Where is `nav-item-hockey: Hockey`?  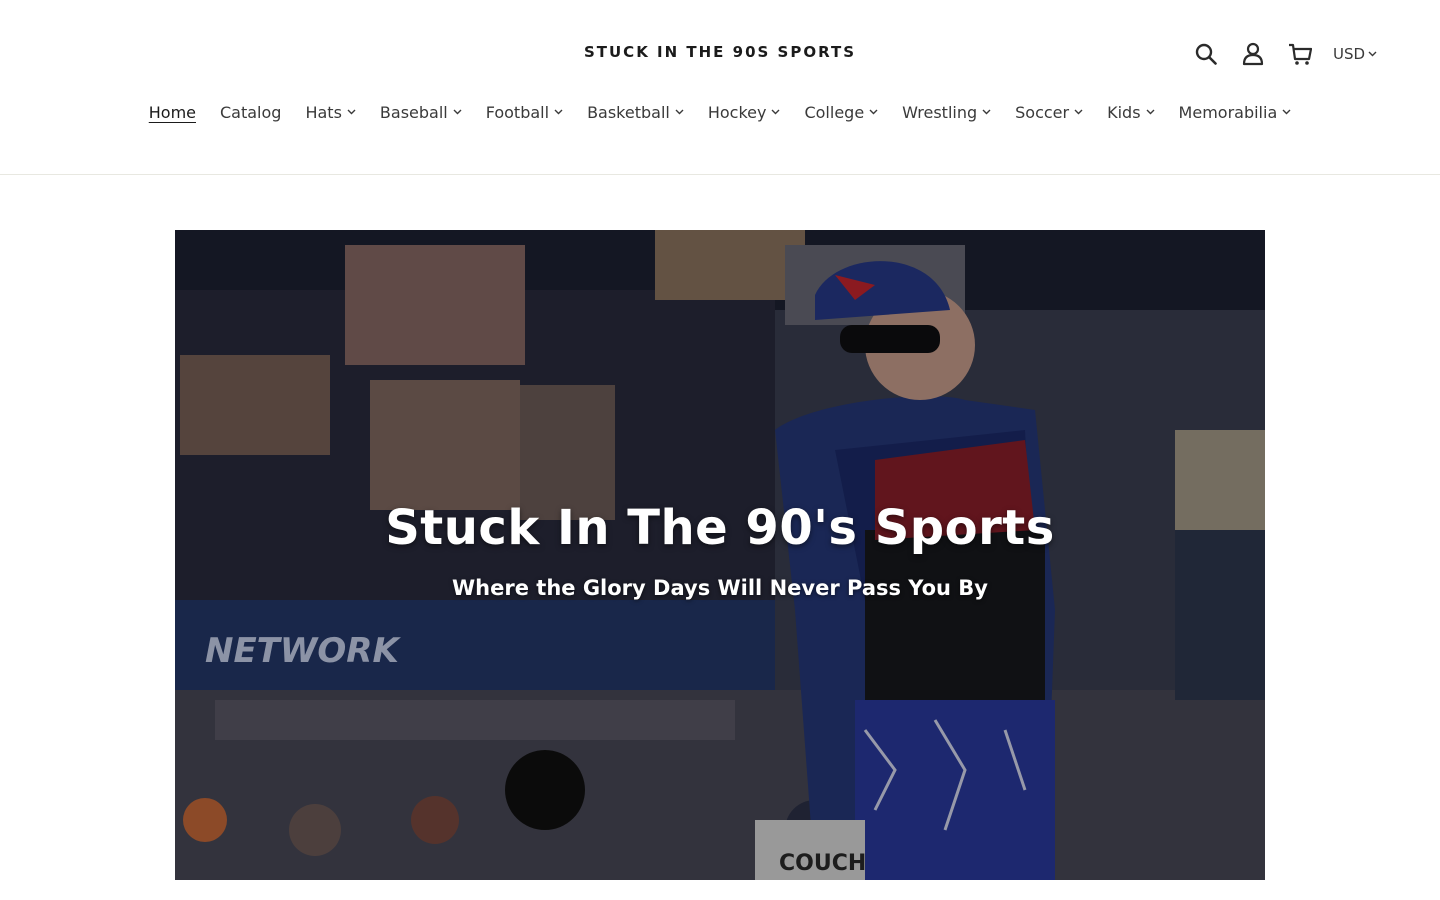
nav-item-hockey: Hockey is located at coordinates (744, 112).